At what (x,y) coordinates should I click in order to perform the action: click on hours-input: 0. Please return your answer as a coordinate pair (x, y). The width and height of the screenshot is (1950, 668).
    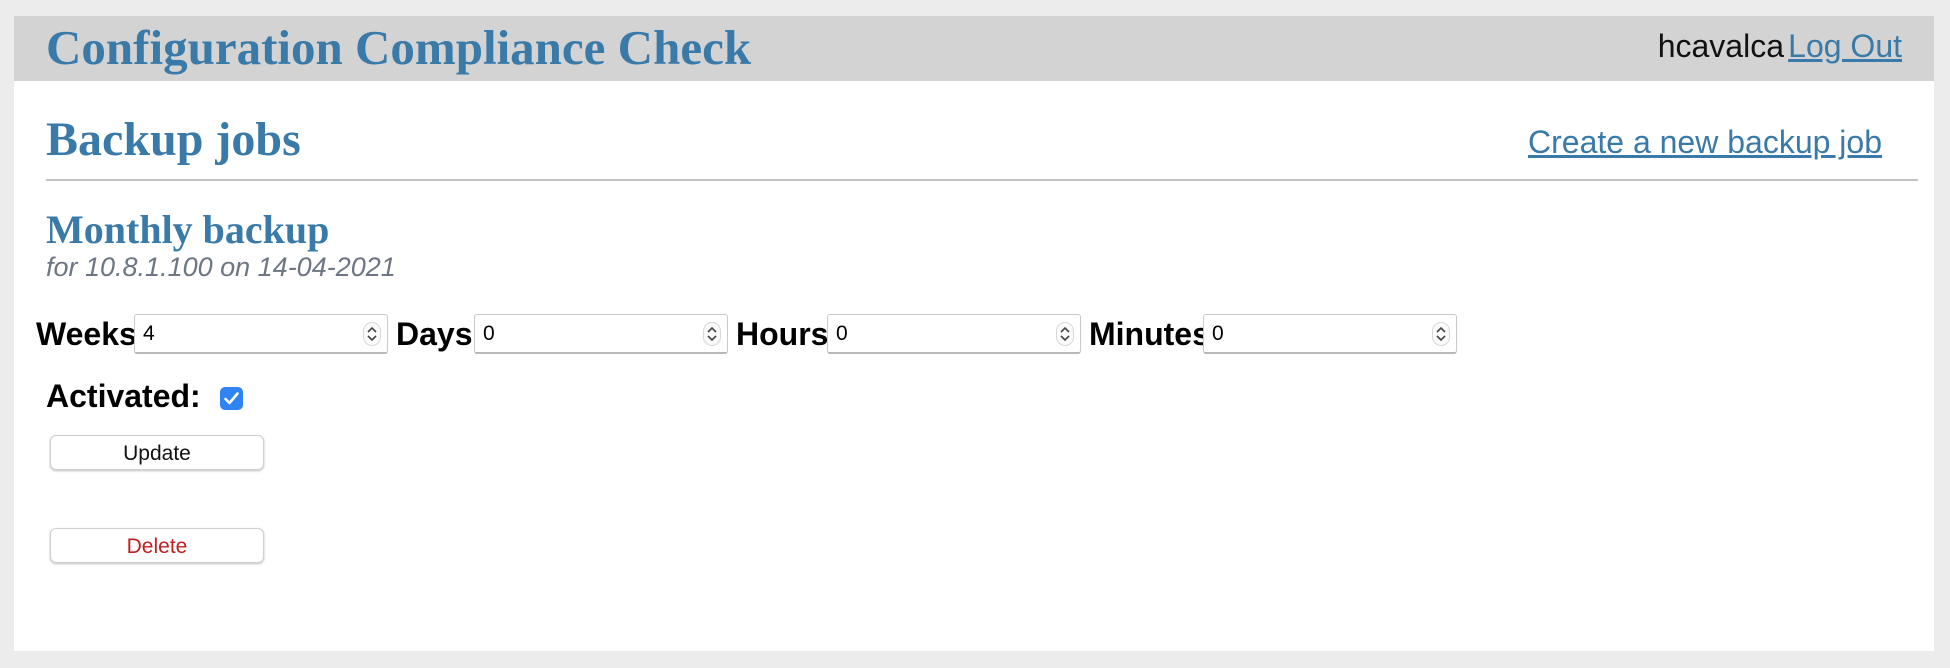
    Looking at the image, I should click on (954, 334).